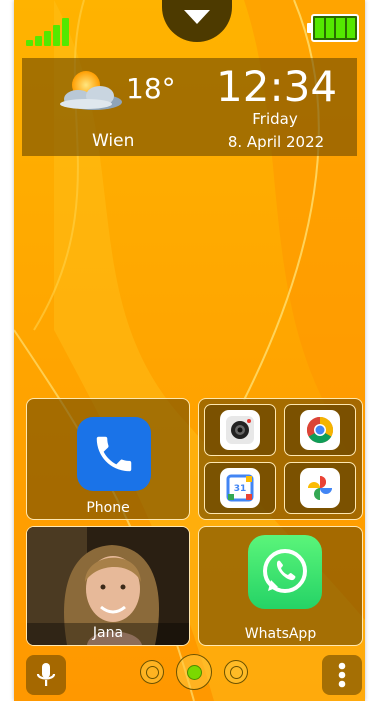 This screenshot has width=371, height=701. I want to click on contact-tile-jana: Jana, so click(108, 586).